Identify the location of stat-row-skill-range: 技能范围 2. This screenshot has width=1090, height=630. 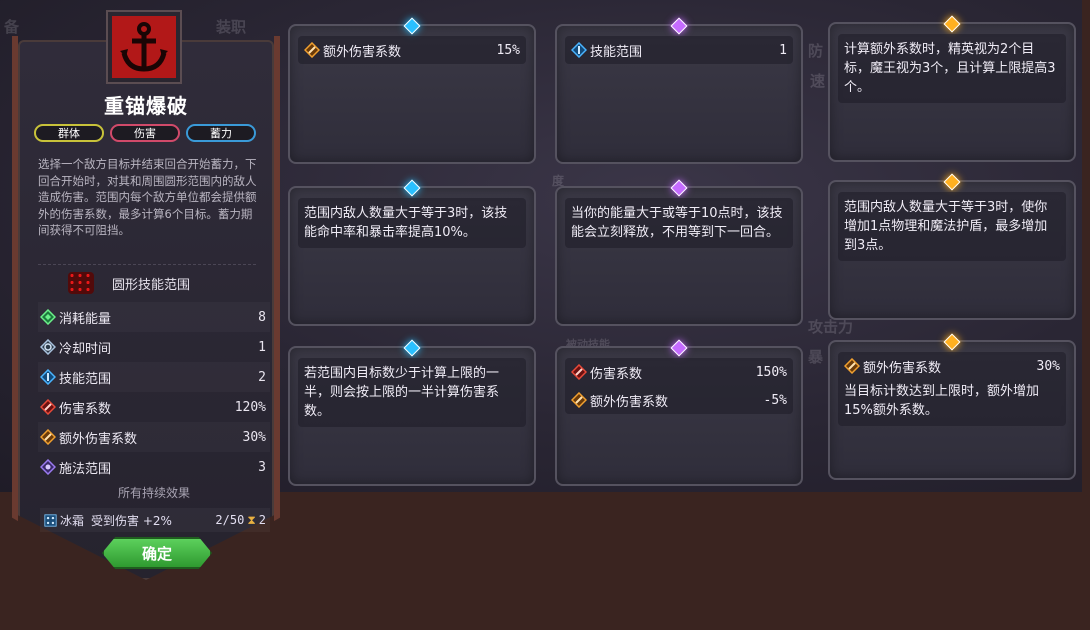
(154, 377).